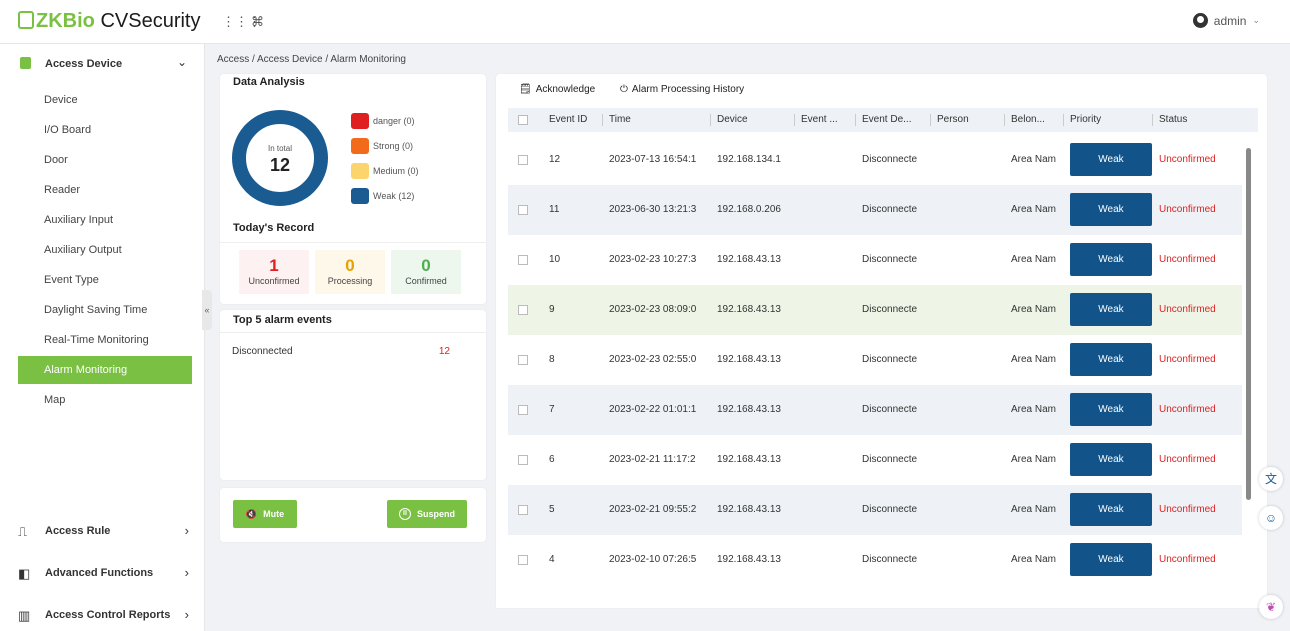 The image size is (1290, 631). Describe the element at coordinates (84, 64) in the screenshot. I see `sidebar-group-label: Access Device` at that location.